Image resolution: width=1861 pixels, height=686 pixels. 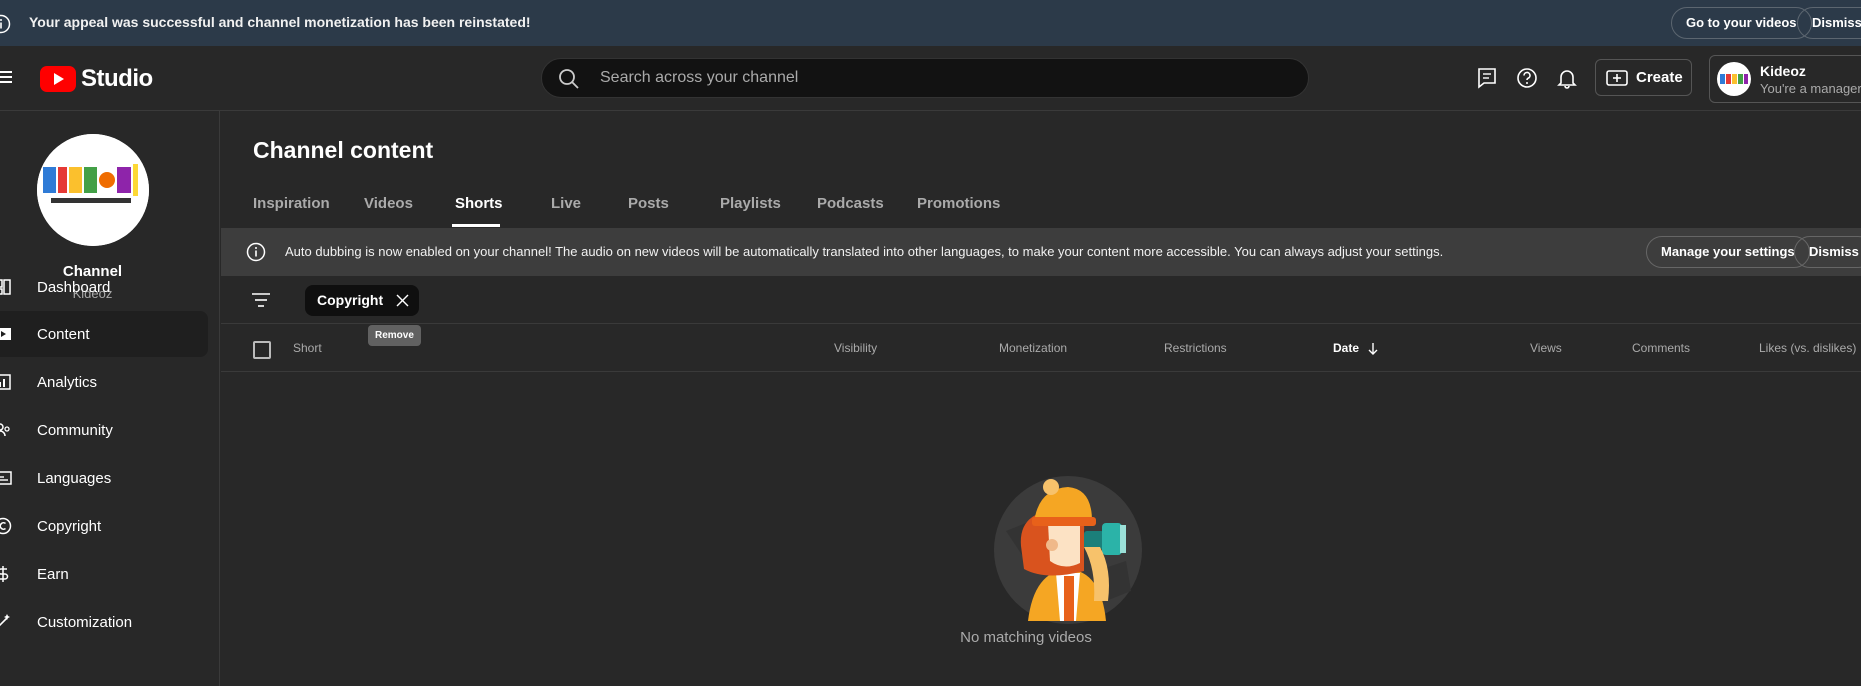 I want to click on sort-down-icon, so click(x=1373, y=348).